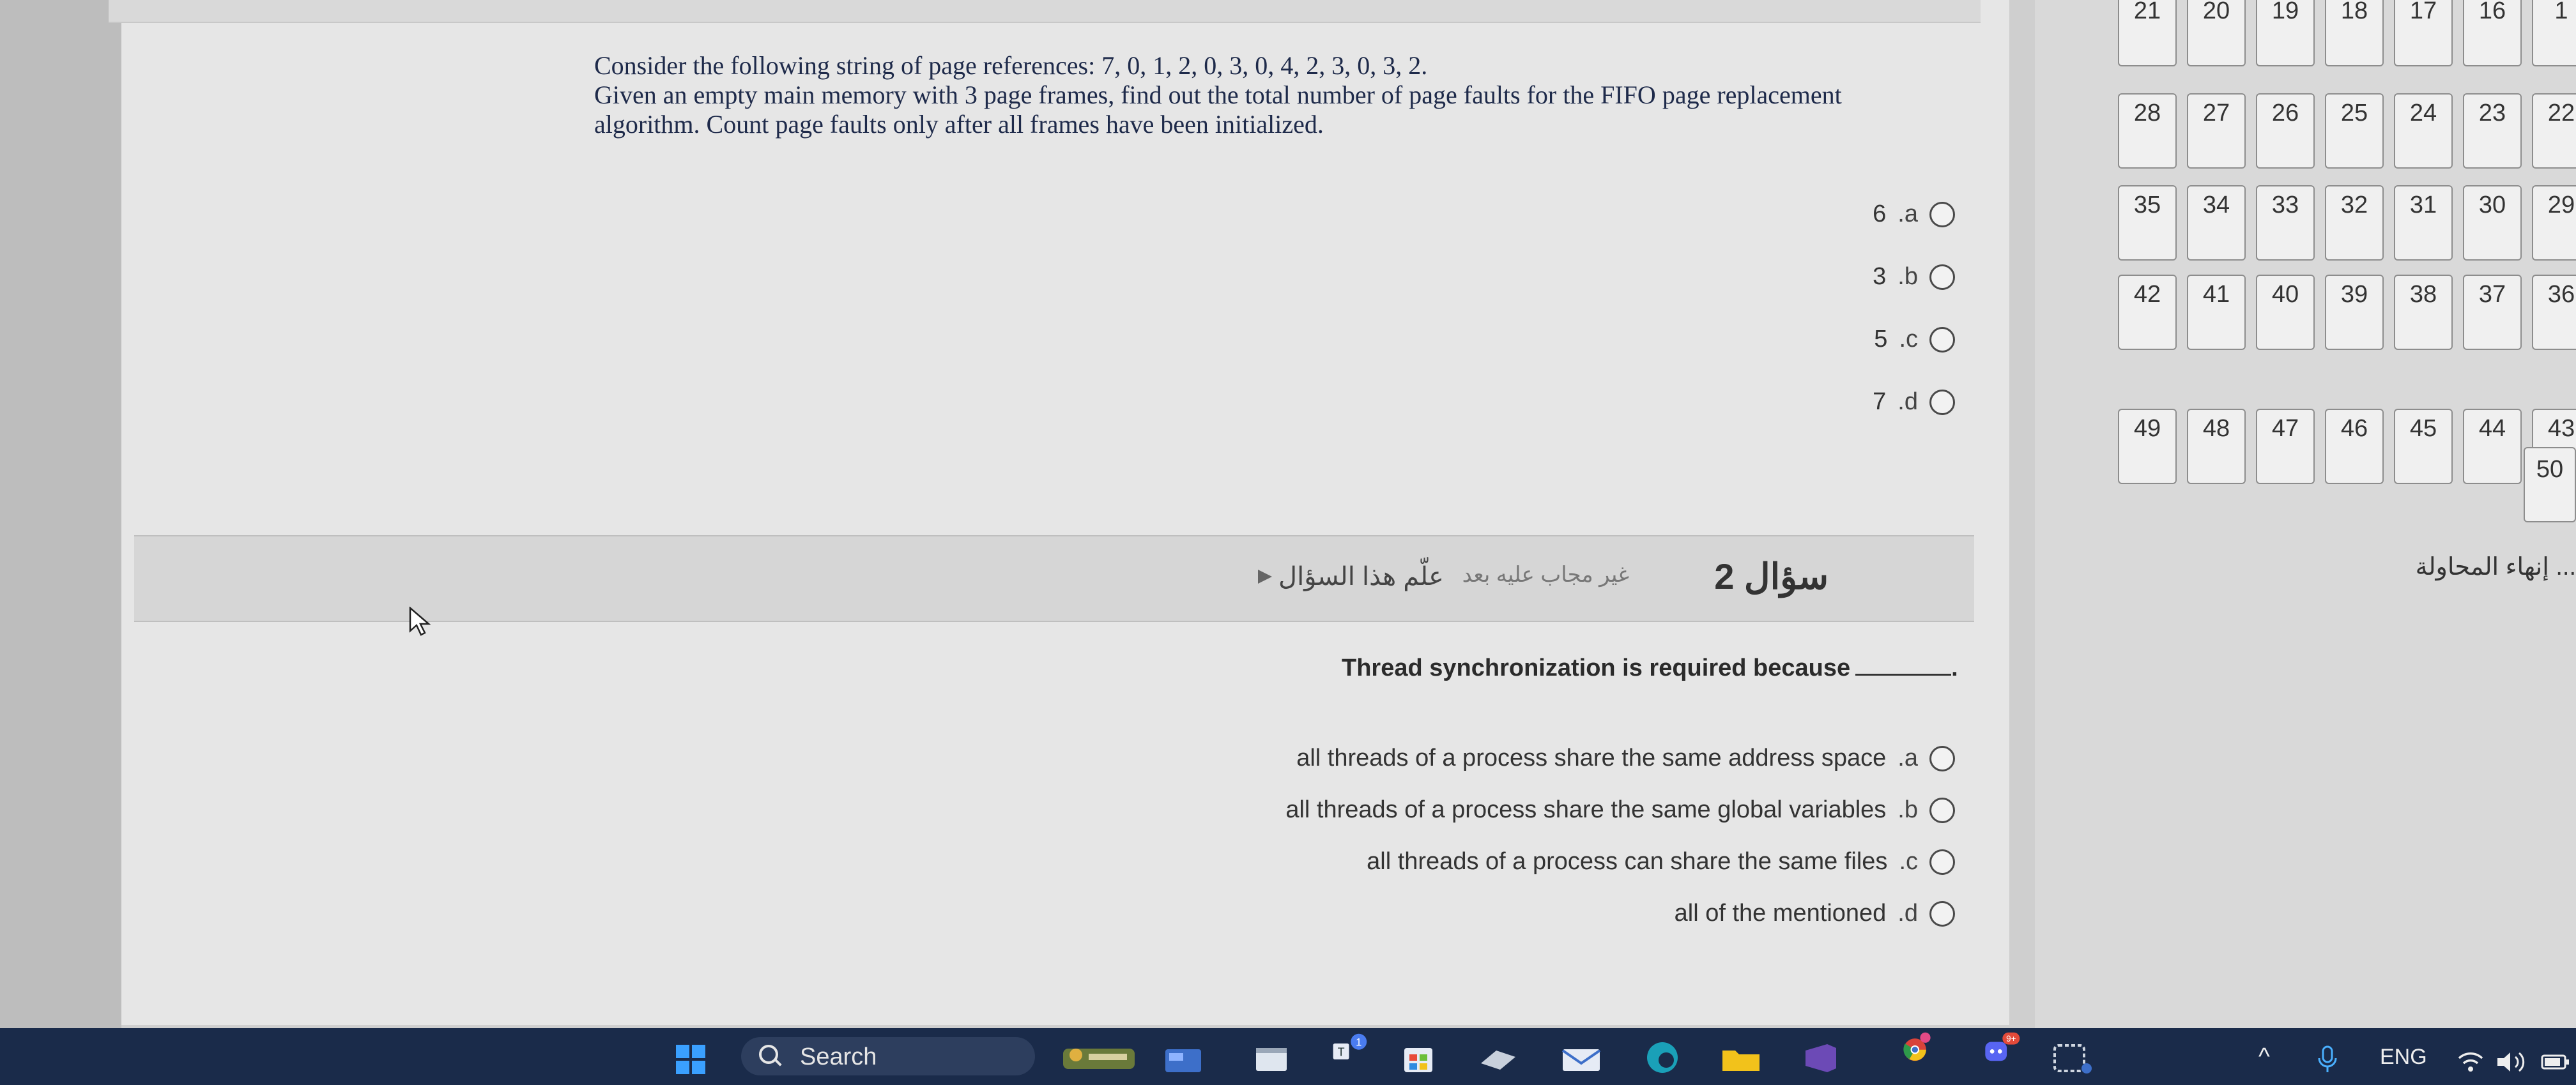 The height and width of the screenshot is (1085, 2576). I want to click on nav-question-button: 38, so click(2423, 312).